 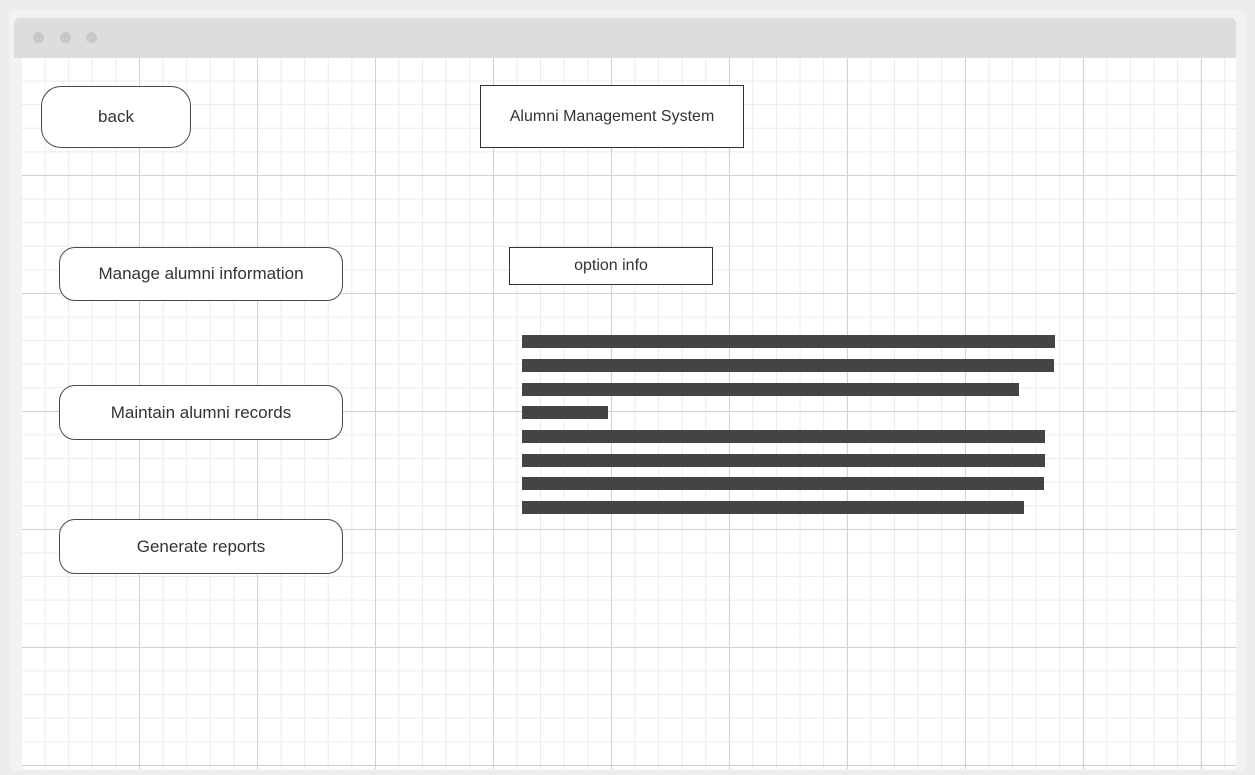 I want to click on option-info-text: option info, so click(x=611, y=265).